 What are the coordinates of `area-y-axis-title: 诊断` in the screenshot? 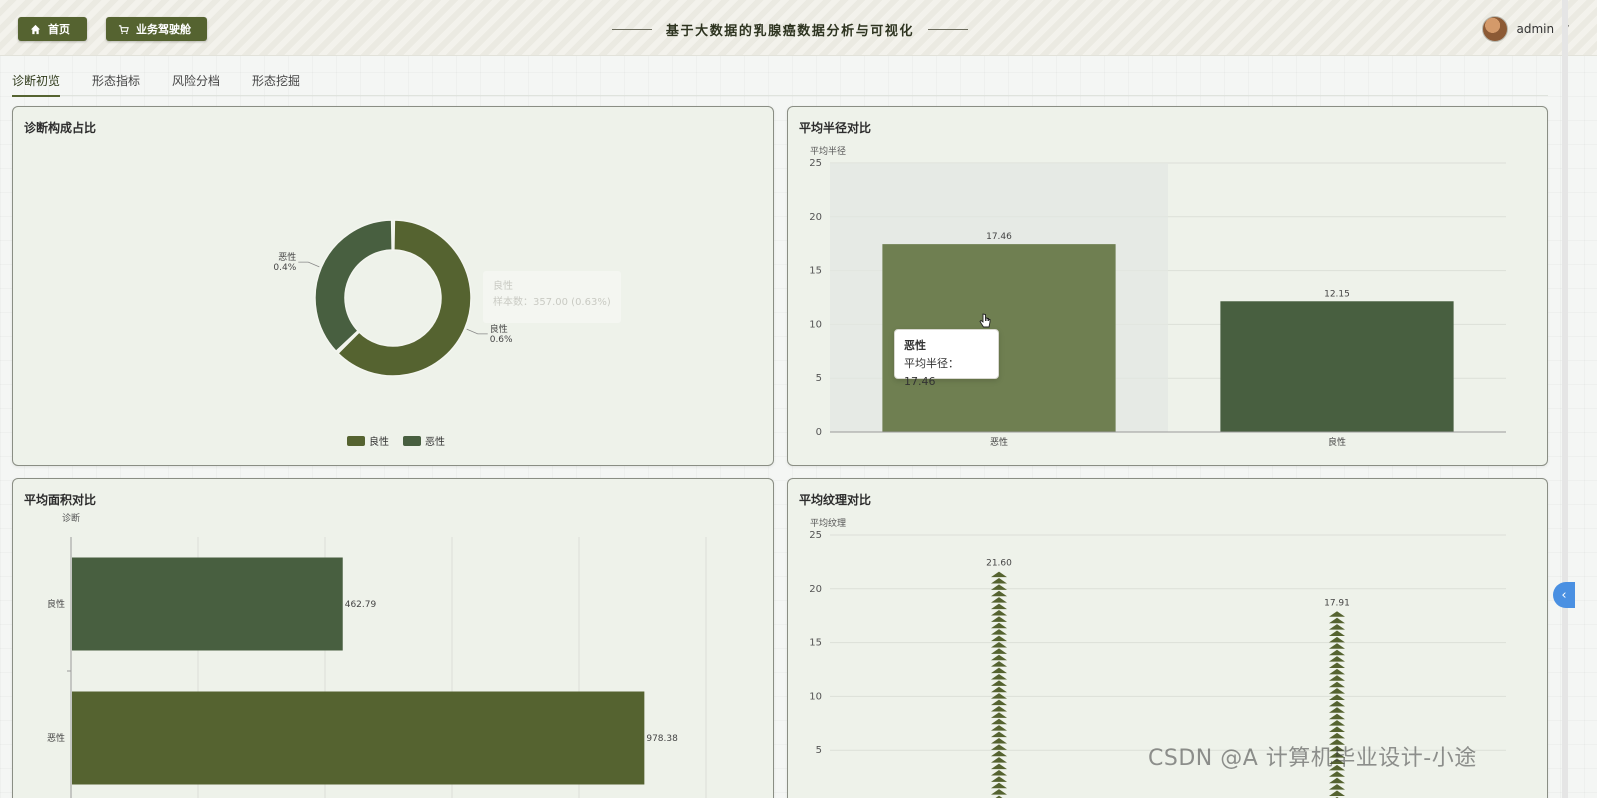 It's located at (71, 518).